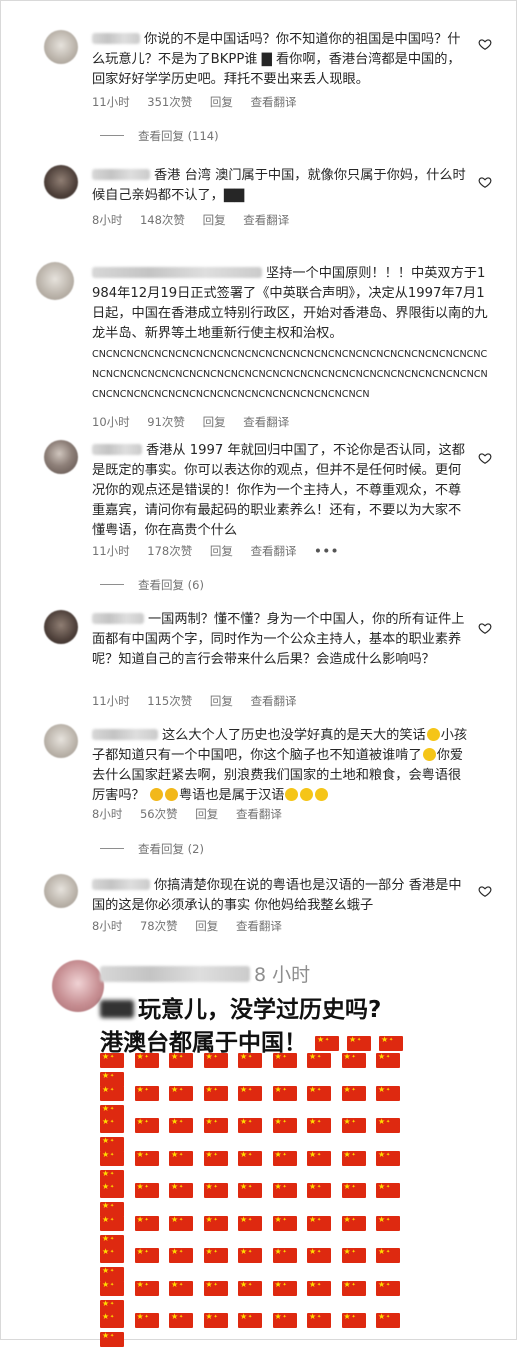 The width and height of the screenshot is (517, 1348). I want to click on view-replies-button: 查看回复 (6), so click(152, 585).